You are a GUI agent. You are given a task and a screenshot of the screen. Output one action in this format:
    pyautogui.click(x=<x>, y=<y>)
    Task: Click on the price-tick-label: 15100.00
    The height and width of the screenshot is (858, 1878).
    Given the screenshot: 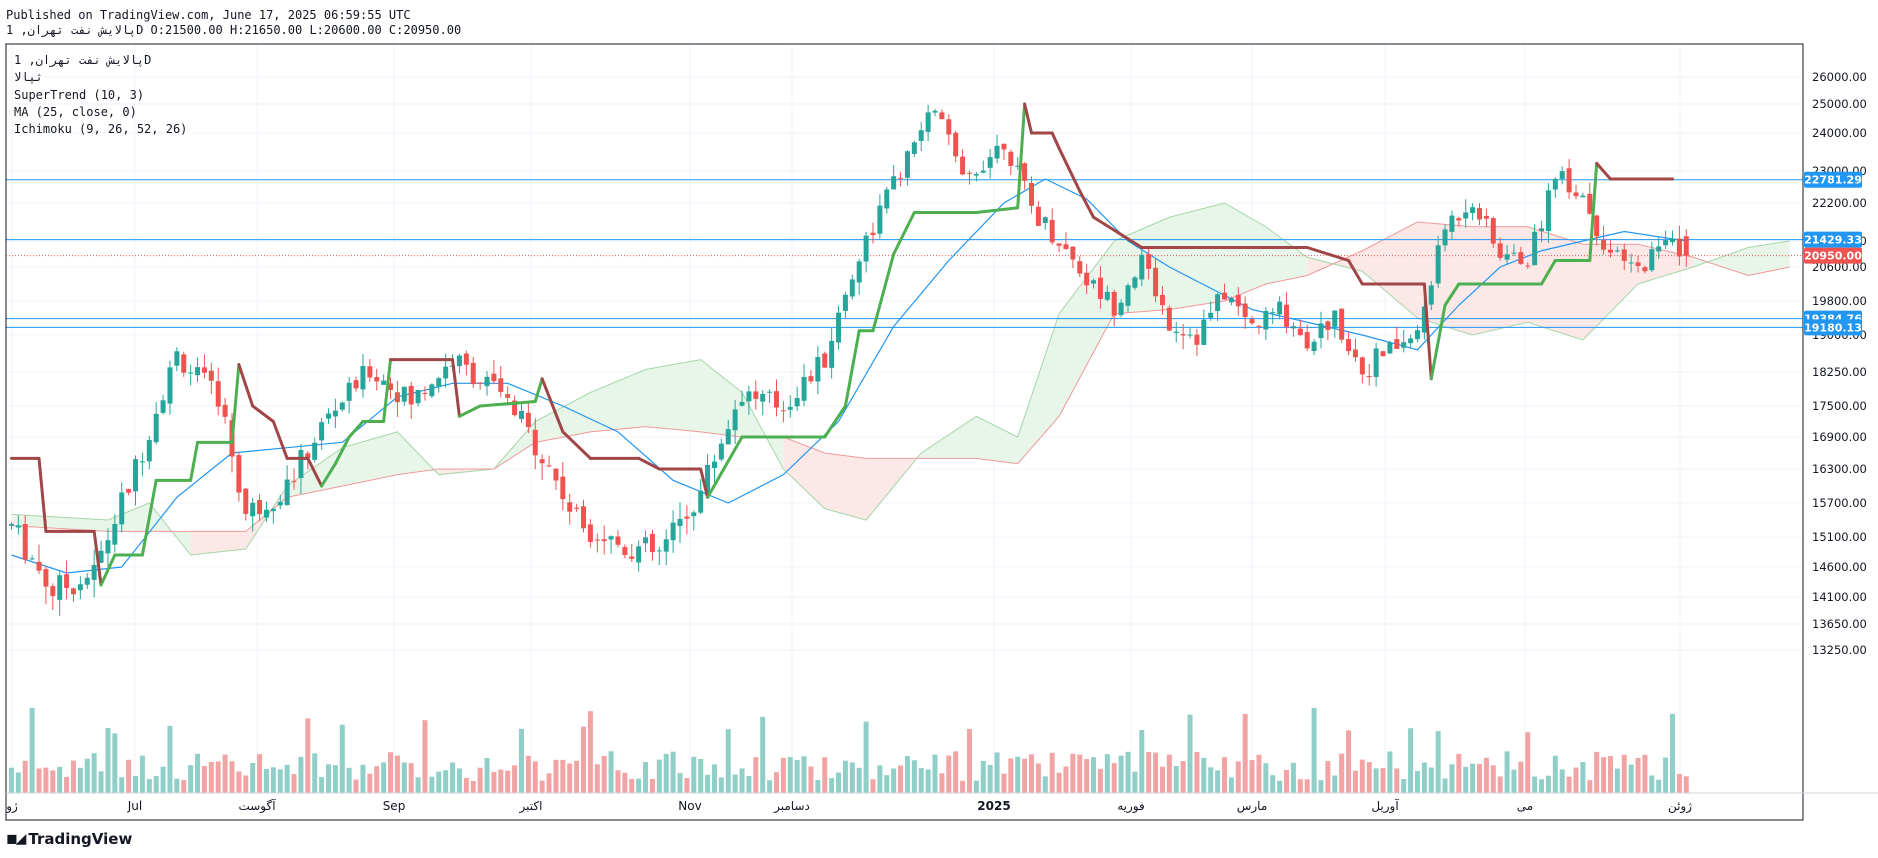 What is the action you would take?
    pyautogui.click(x=1839, y=537)
    